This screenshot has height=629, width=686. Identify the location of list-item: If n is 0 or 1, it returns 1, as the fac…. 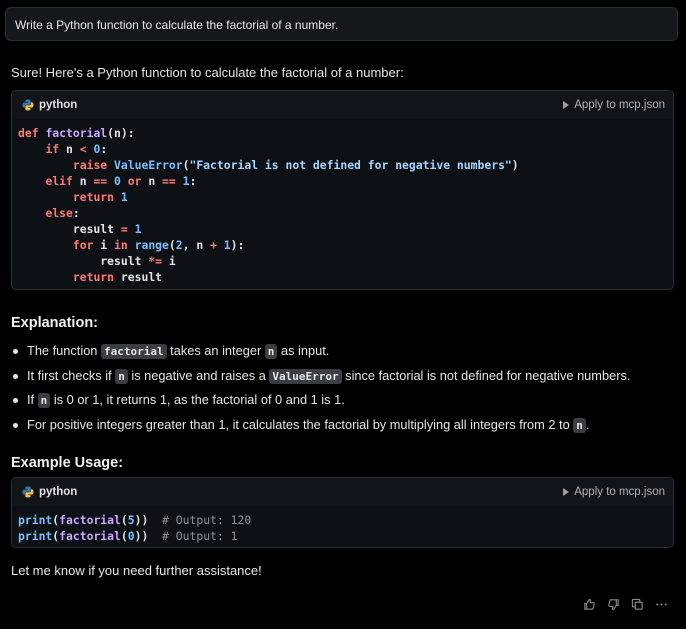
(341, 402).